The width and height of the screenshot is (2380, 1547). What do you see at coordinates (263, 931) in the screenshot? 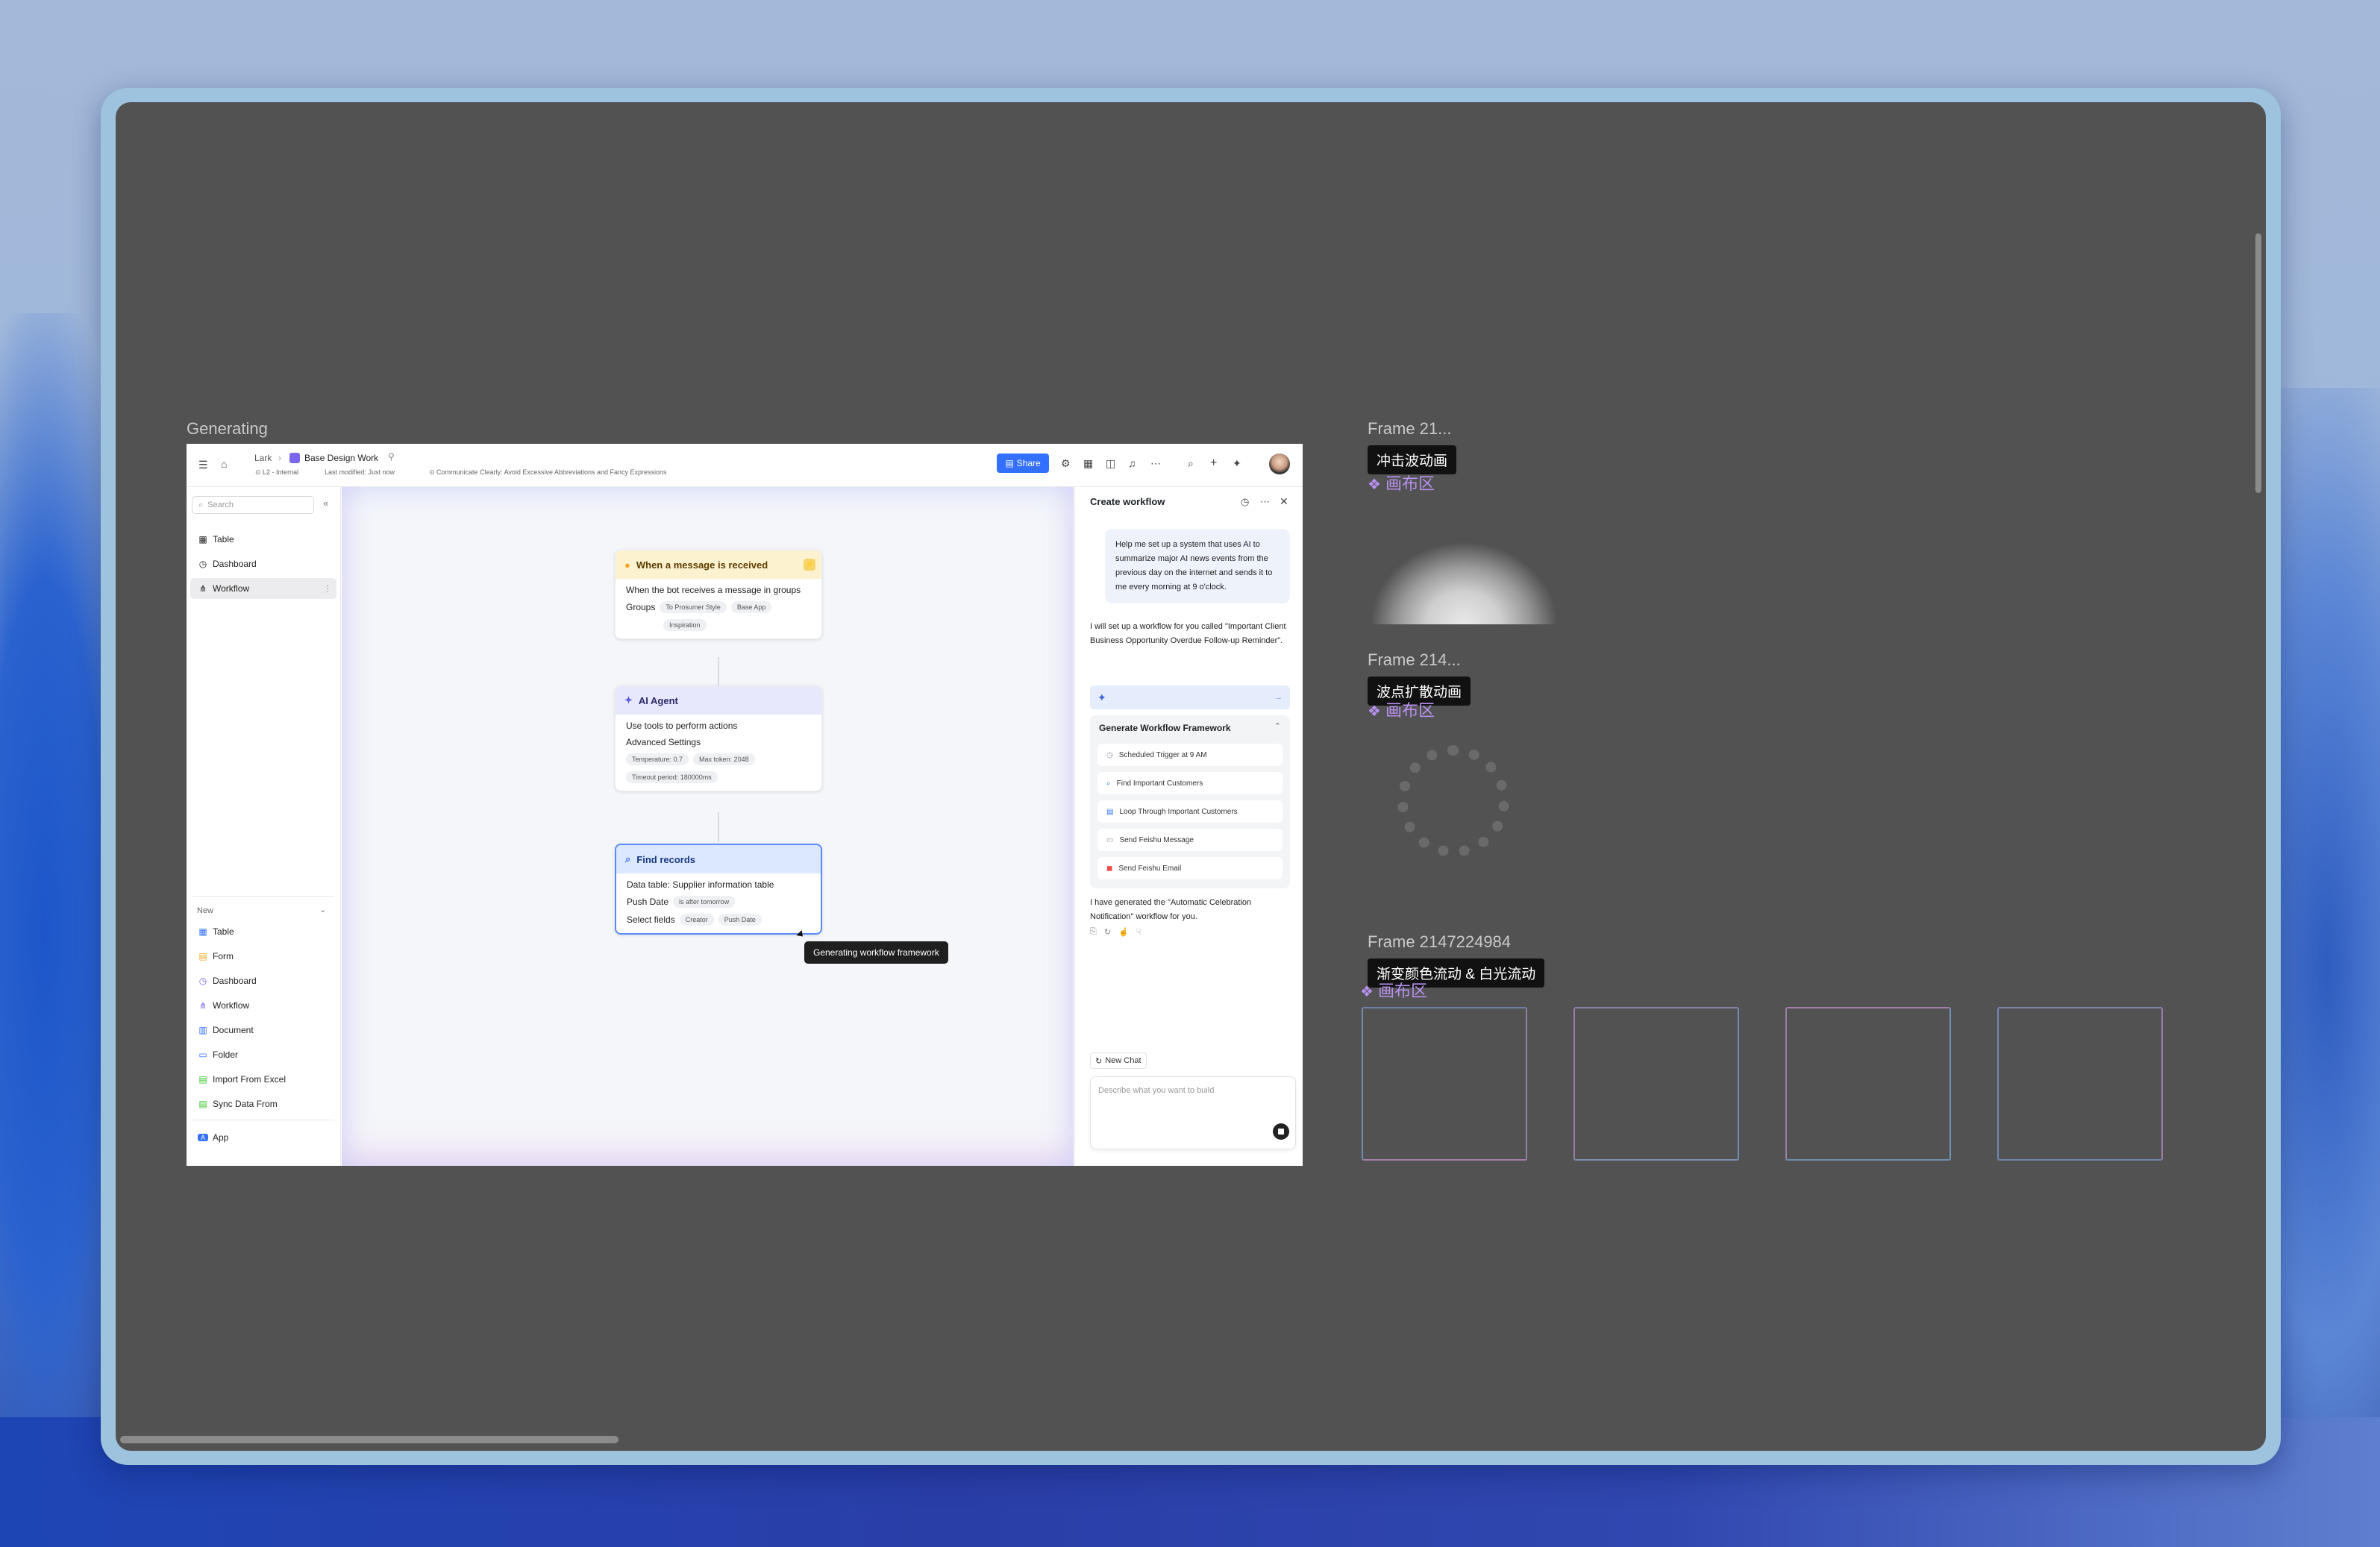
I see `new-item-table: ▦ Table` at bounding box center [263, 931].